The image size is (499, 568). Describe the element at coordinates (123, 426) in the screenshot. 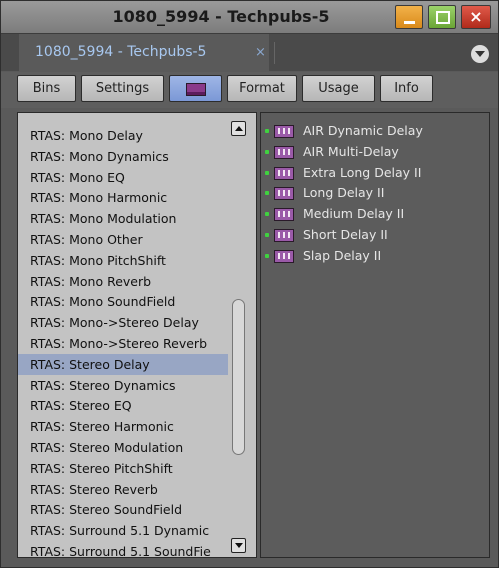

I see `category-item: RTAS: Stereo Harmonic` at that location.